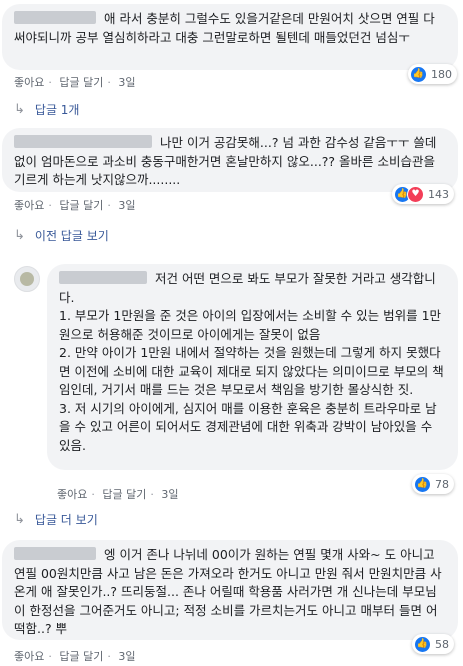 The image size is (463, 666). I want to click on previous-replies-link: ↳ 이전 답글 보기, so click(61, 235).